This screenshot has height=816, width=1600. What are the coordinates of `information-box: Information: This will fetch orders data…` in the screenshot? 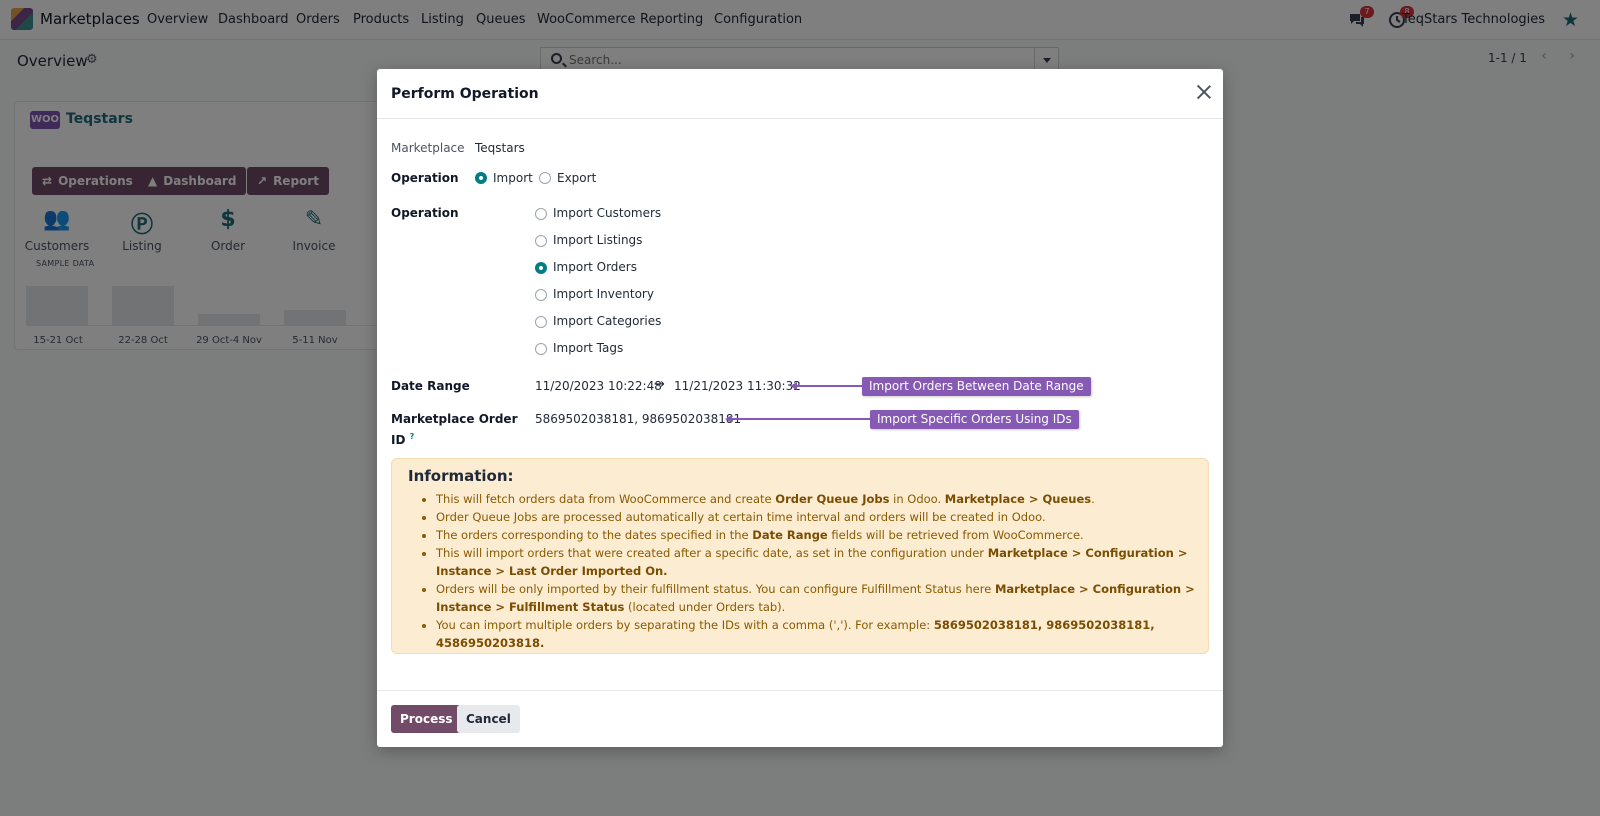 It's located at (800, 556).